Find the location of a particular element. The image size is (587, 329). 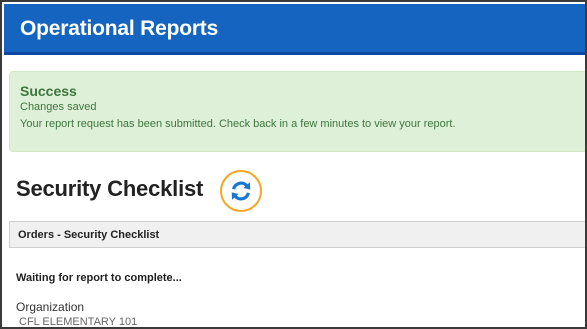

alert-title: Success is located at coordinates (48, 91).